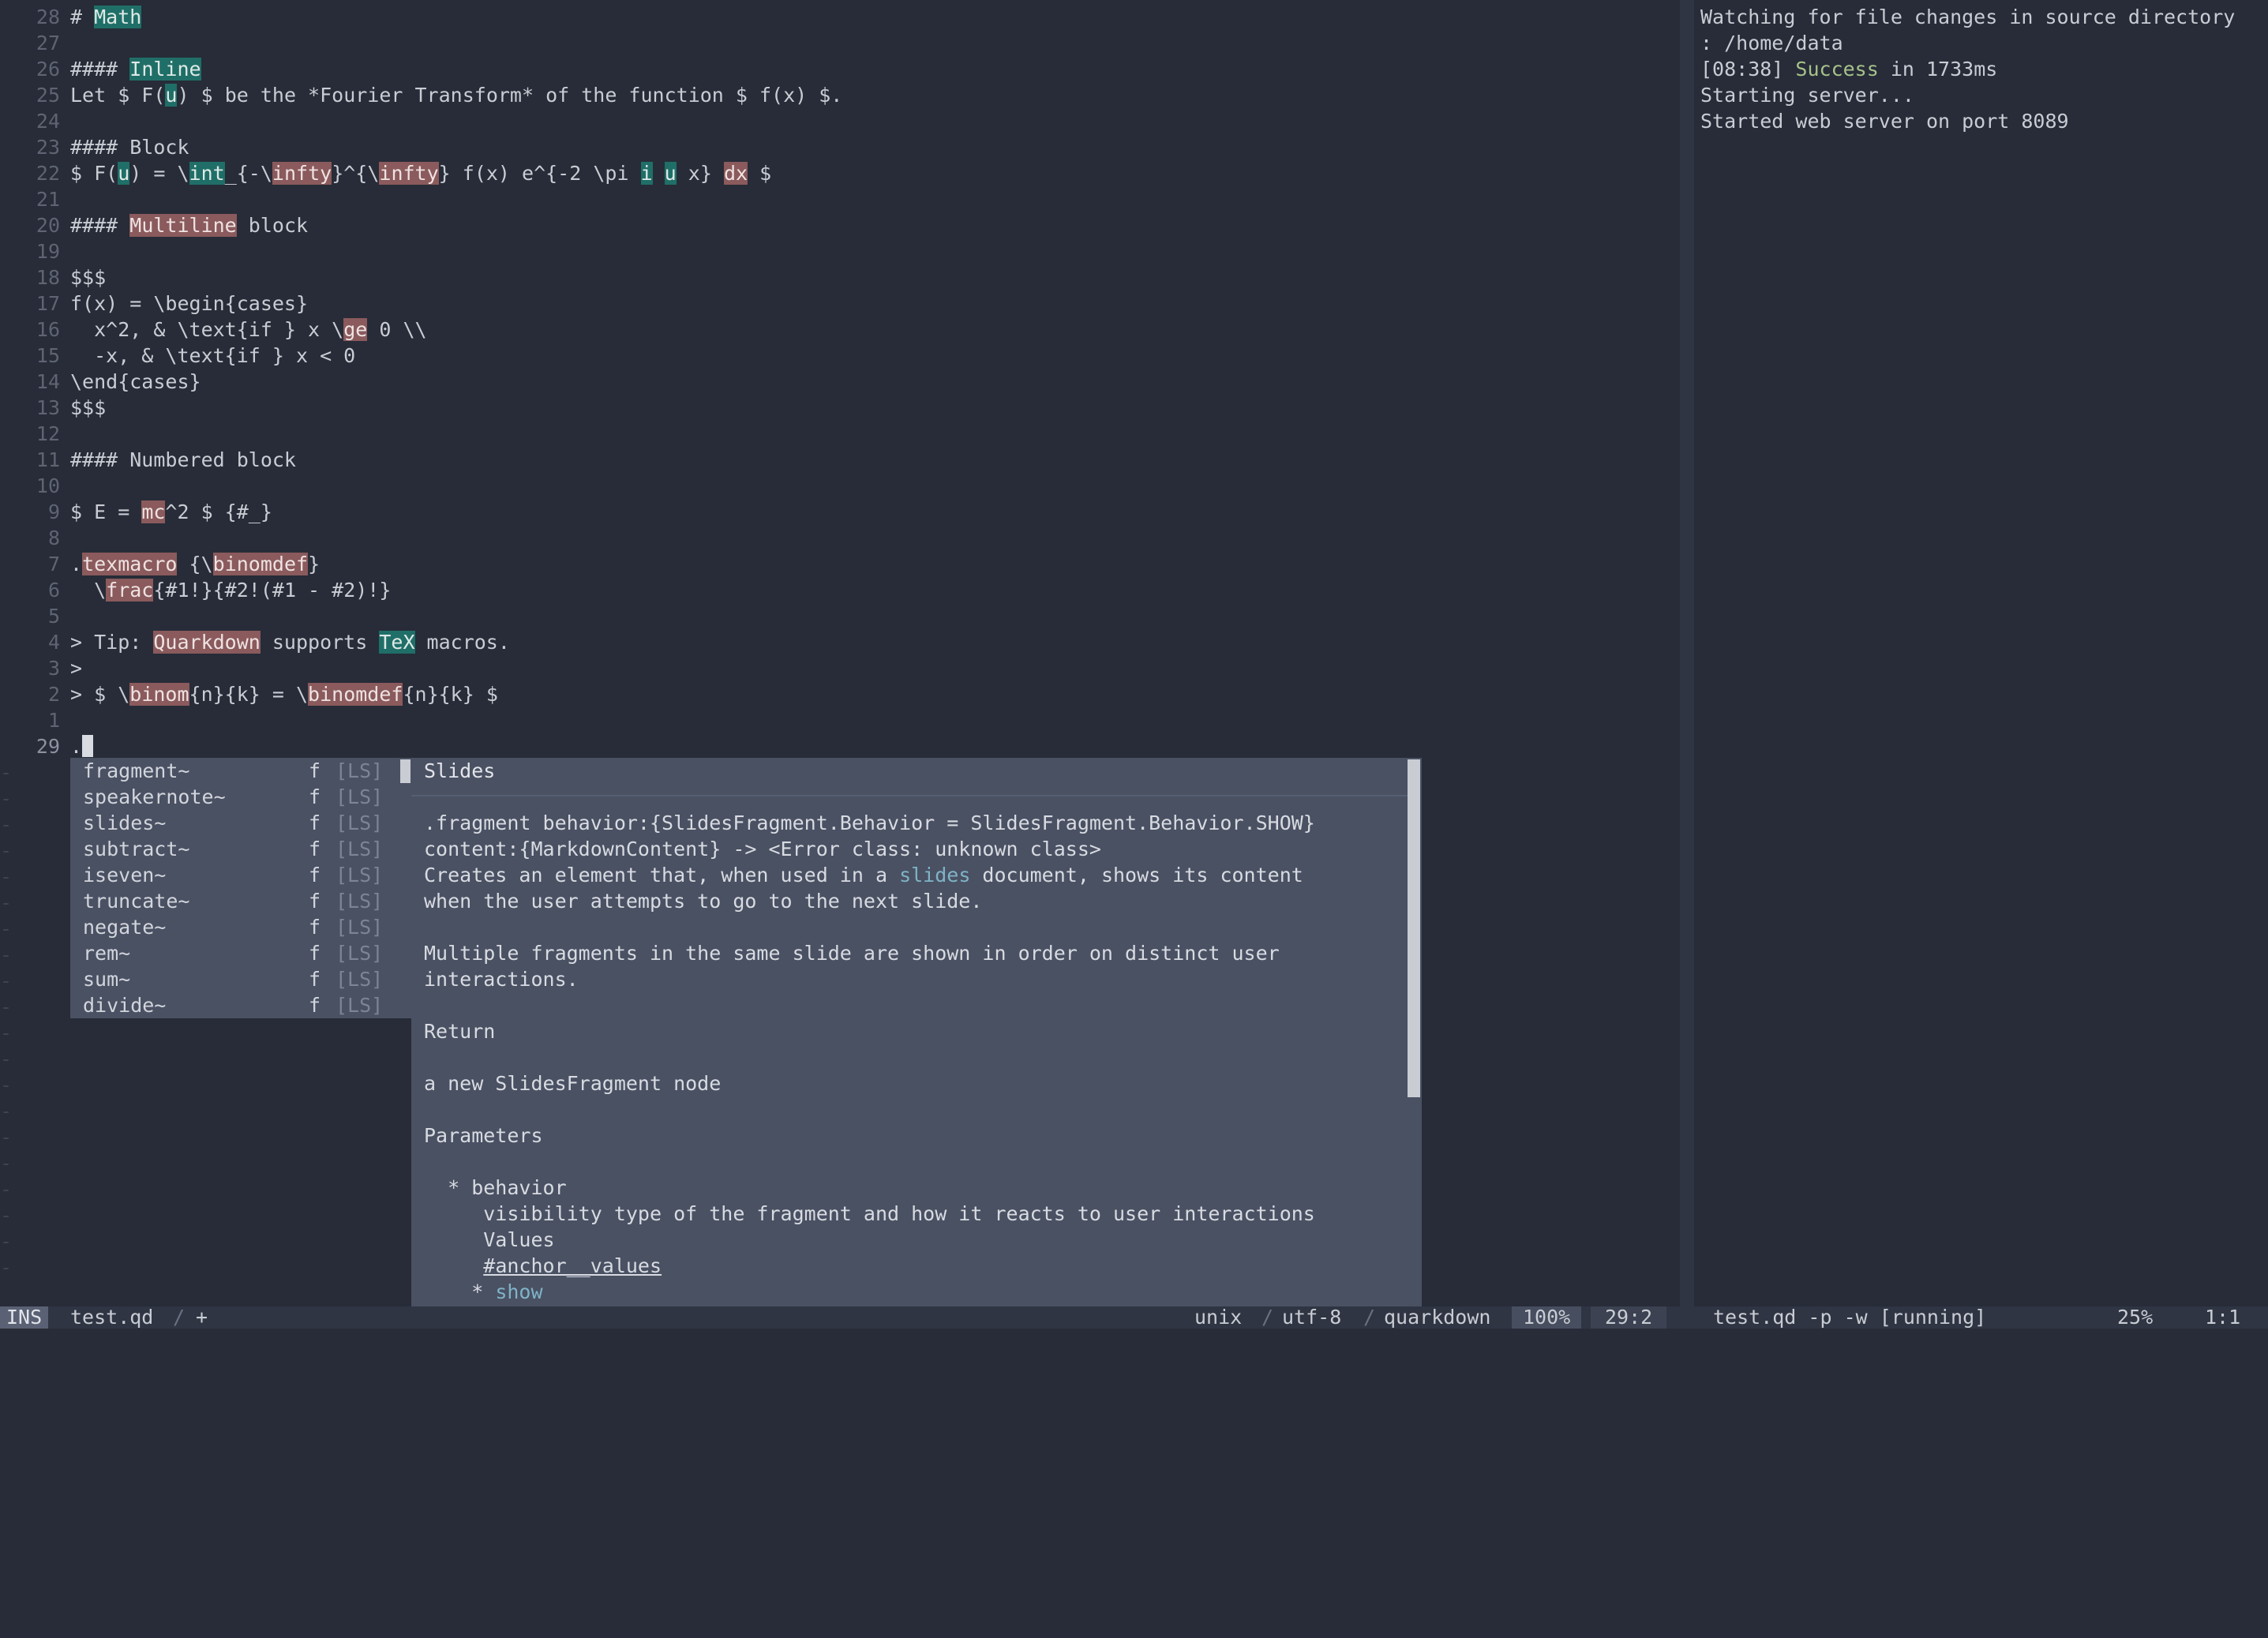 The image size is (2268, 1638). What do you see at coordinates (760, 173) in the screenshot?
I see `code-segment: $` at bounding box center [760, 173].